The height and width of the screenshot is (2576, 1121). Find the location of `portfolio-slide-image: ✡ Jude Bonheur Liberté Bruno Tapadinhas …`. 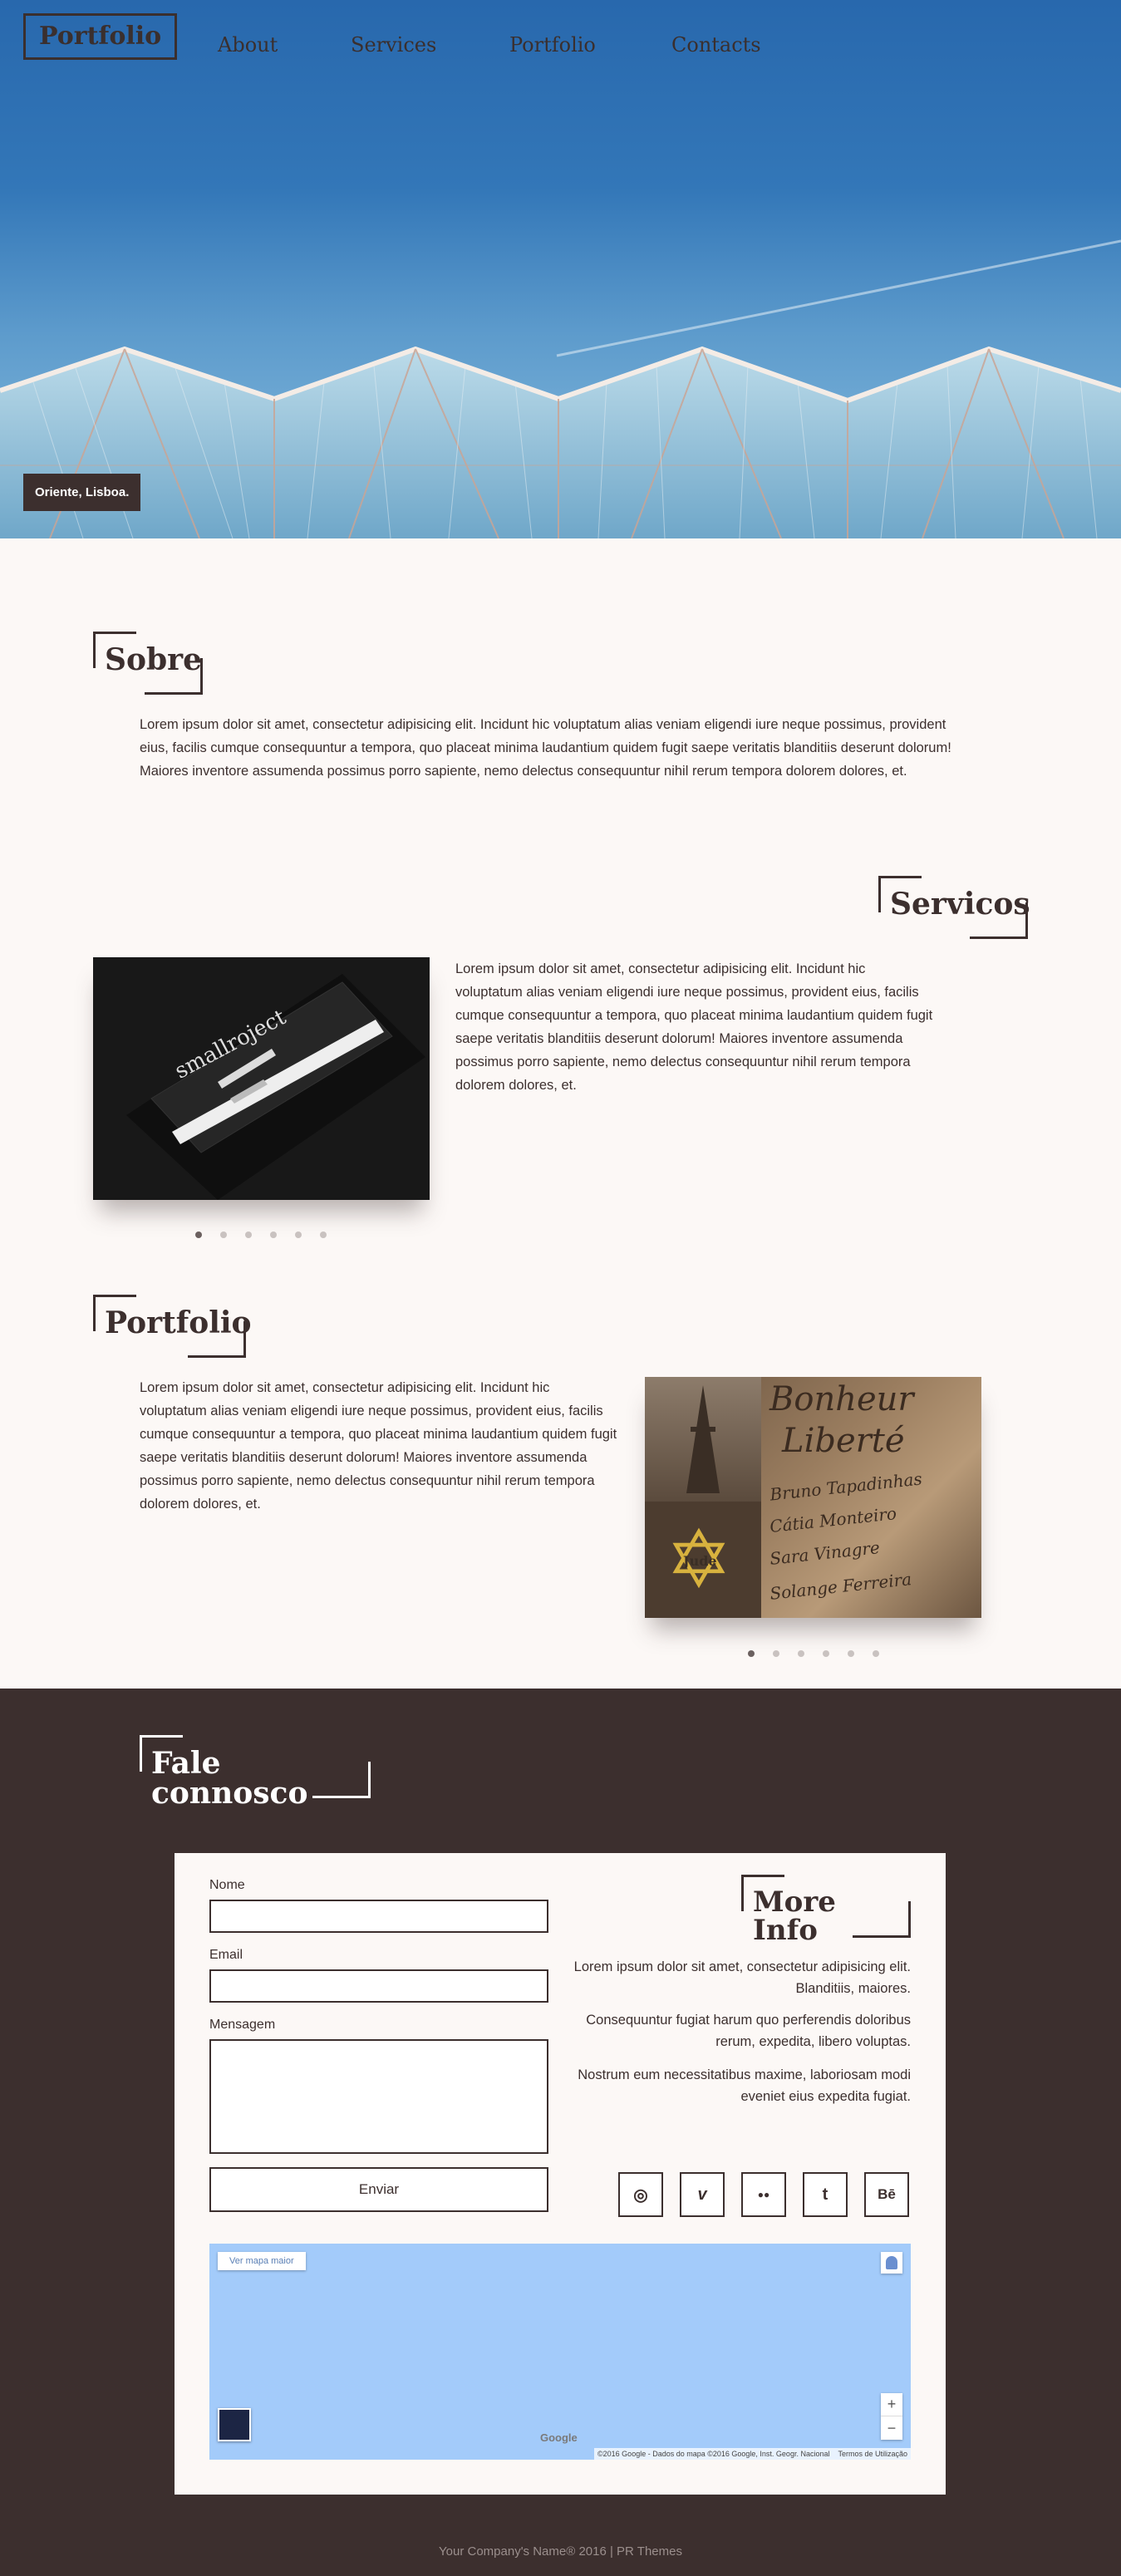

portfolio-slide-image: ✡ Jude Bonheur Liberté Bruno Tapadinhas … is located at coordinates (813, 1497).